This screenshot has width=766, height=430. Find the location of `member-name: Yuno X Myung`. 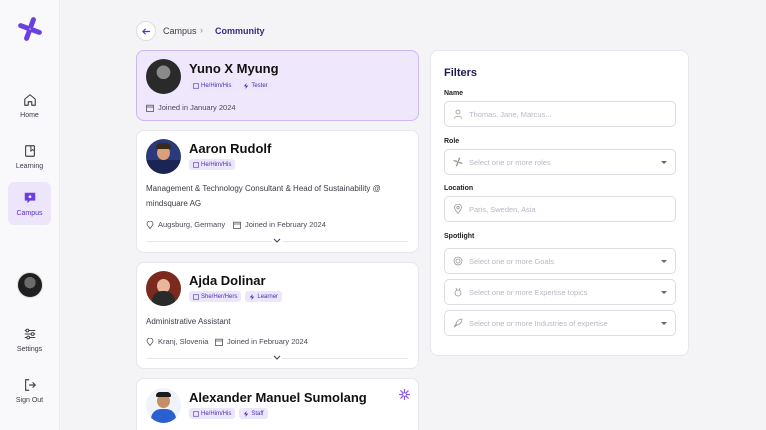

member-name: Yuno X Myung is located at coordinates (234, 68).